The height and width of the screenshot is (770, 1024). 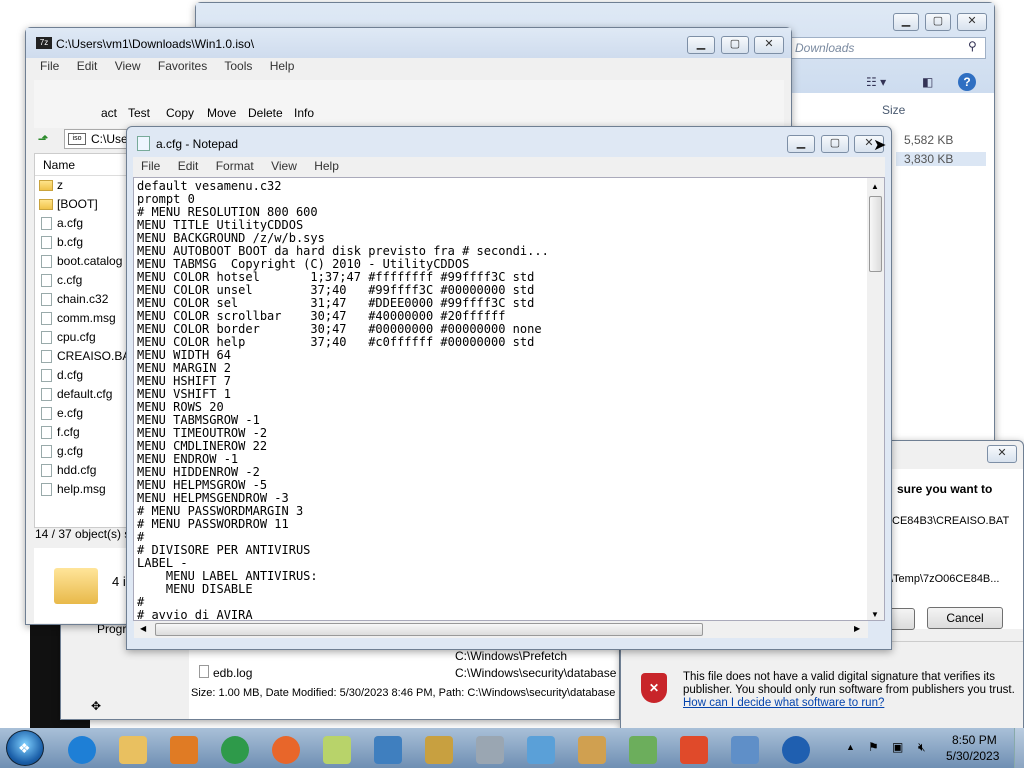 I want to click on size-column-header: Size, so click(x=893, y=110).